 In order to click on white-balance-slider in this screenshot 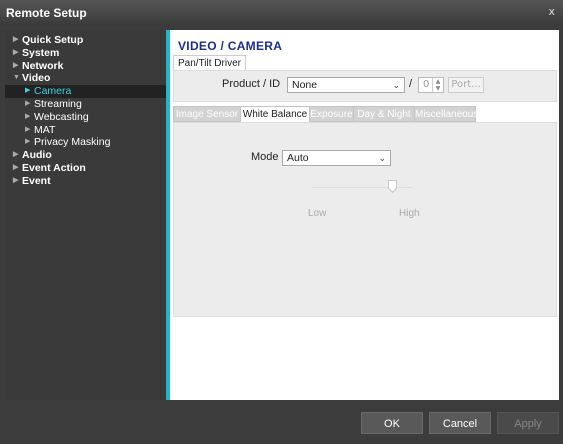, I will do `click(362, 187)`.